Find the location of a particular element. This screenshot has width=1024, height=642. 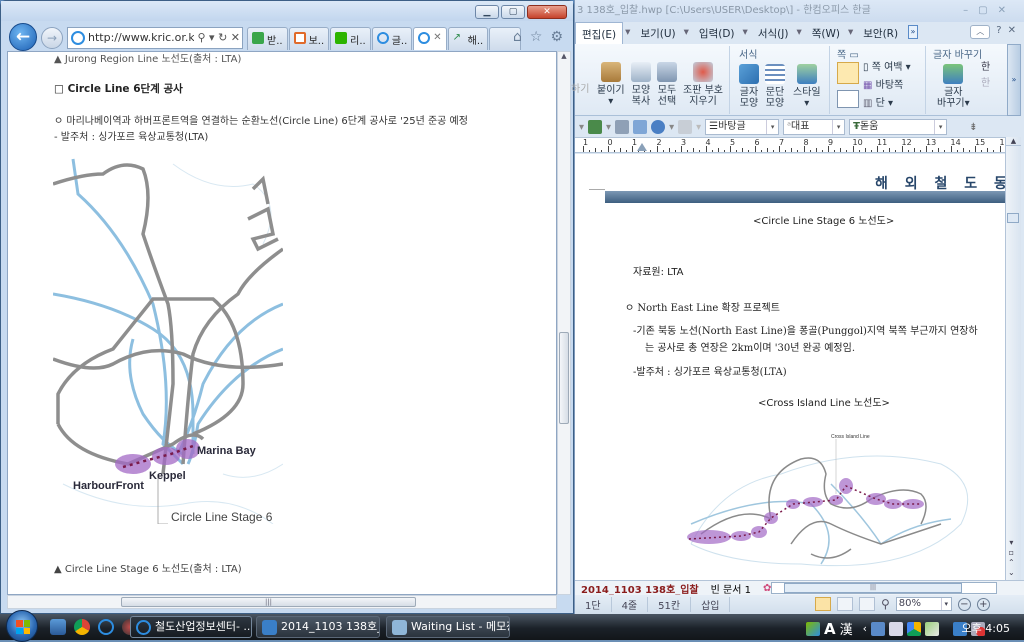

format-copy-button: 모양 복사 is located at coordinates (641, 84).